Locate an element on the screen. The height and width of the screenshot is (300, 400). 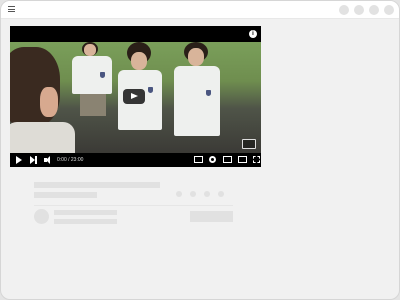
captions-icon is located at coordinates (198, 159).